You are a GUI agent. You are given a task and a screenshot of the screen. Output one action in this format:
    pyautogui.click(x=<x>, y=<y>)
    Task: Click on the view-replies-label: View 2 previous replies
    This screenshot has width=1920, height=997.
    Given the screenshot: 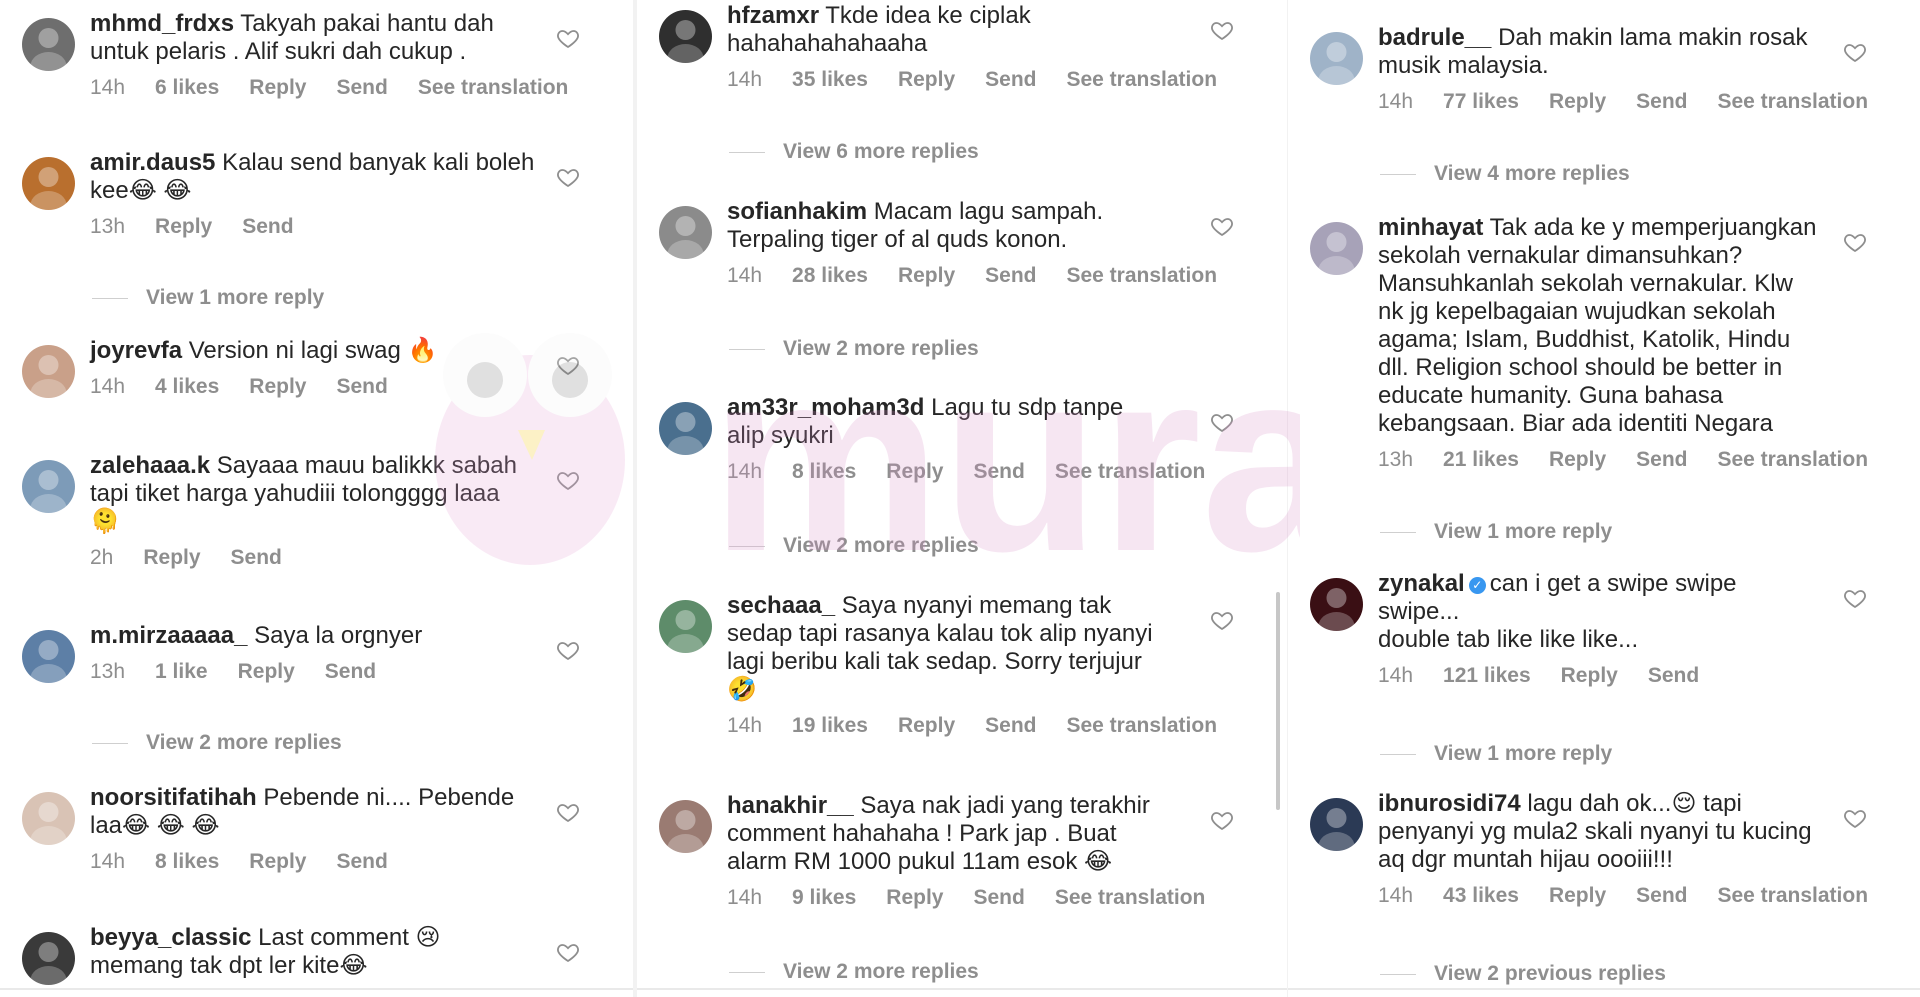 What is the action you would take?
    pyautogui.click(x=1550, y=974)
    